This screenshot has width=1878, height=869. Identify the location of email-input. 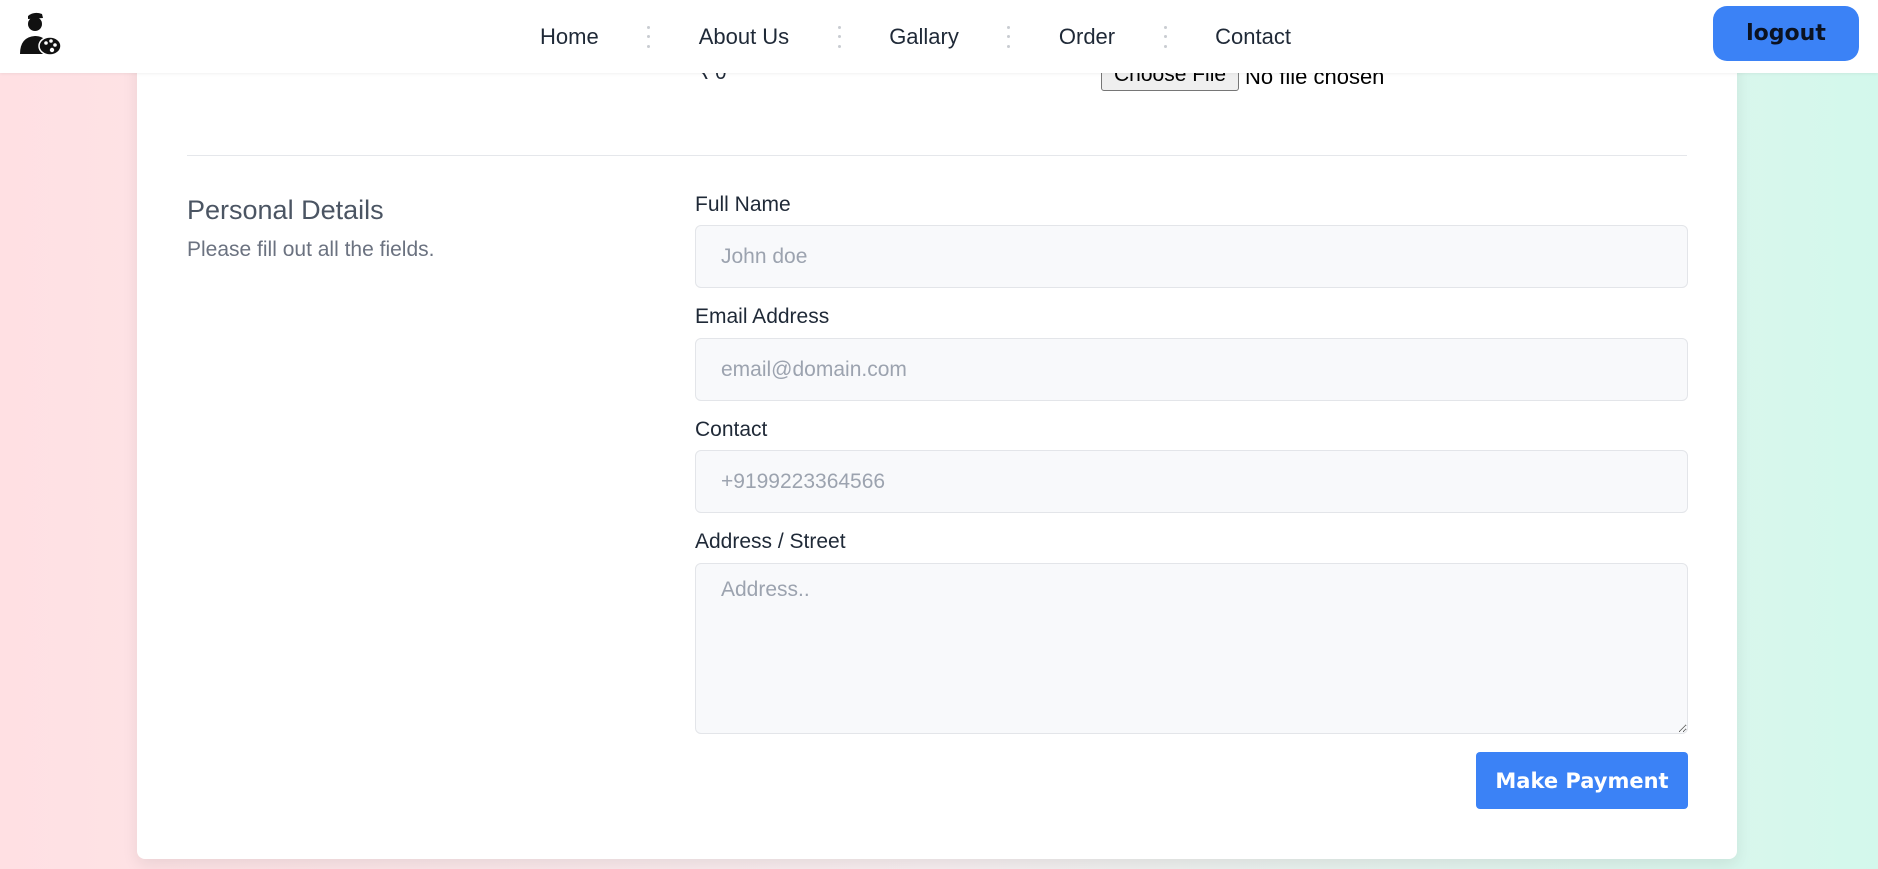
(1191, 369).